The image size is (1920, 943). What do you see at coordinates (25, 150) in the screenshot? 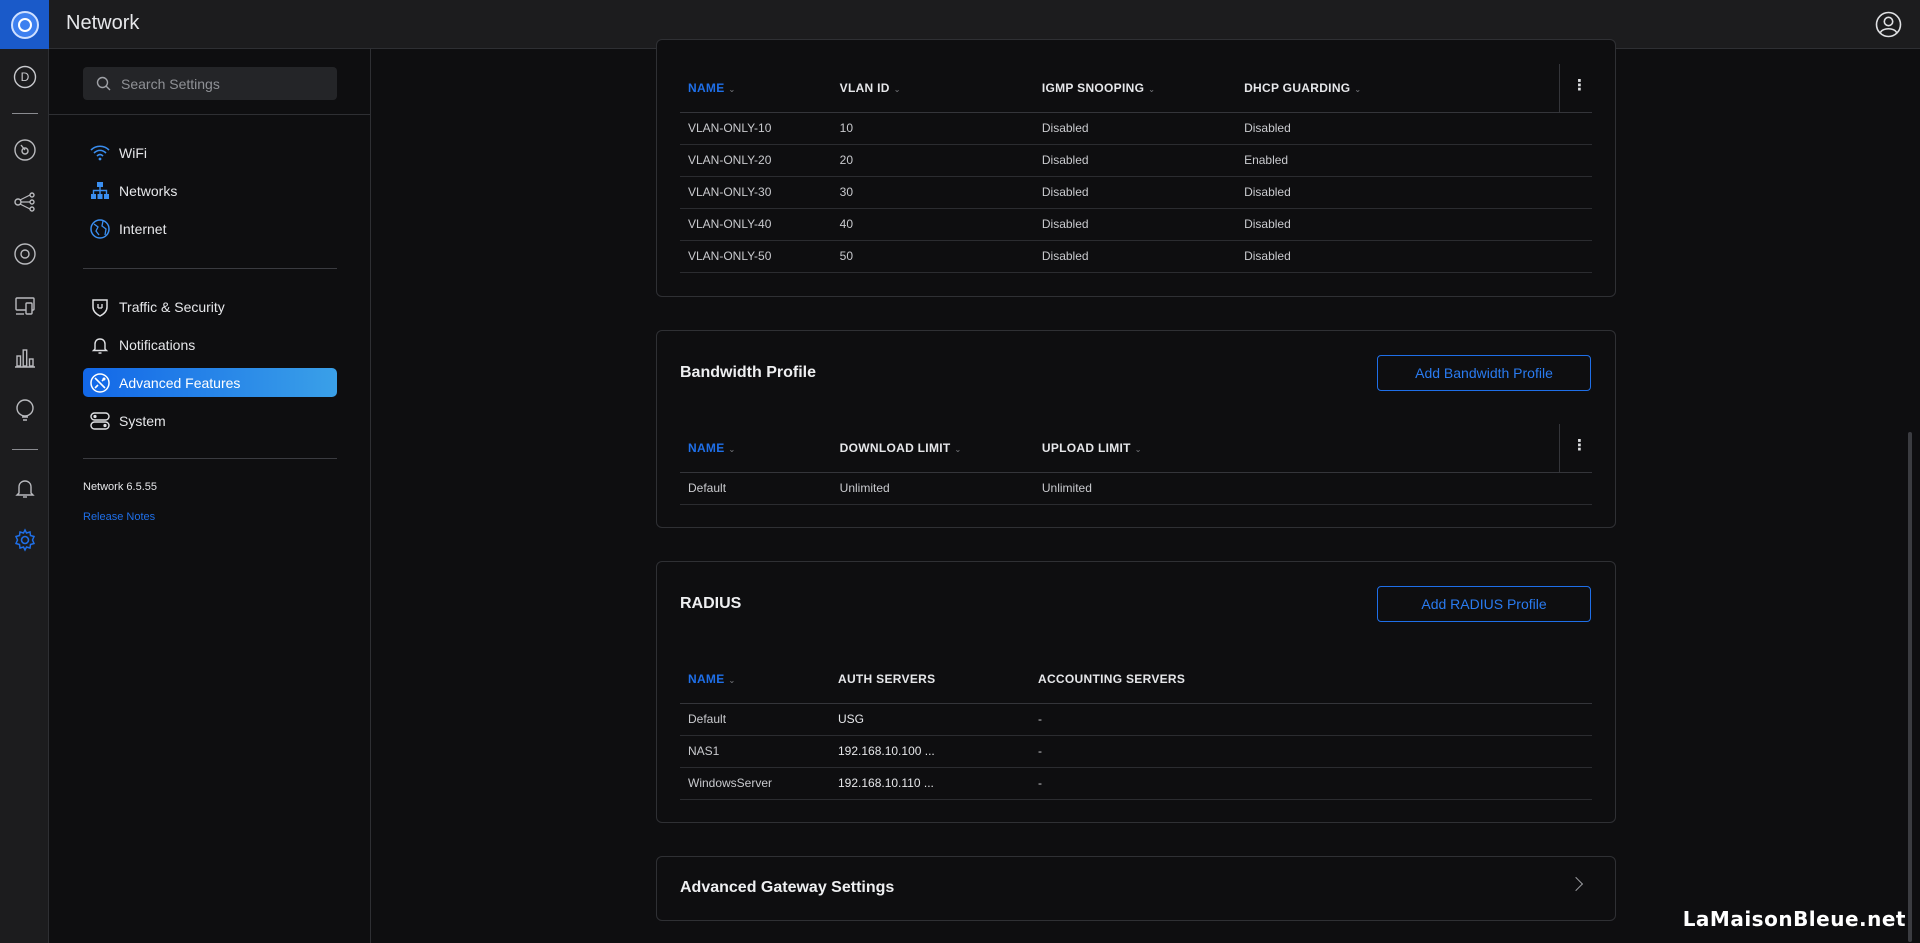
I see `rail-item-dashboard` at bounding box center [25, 150].